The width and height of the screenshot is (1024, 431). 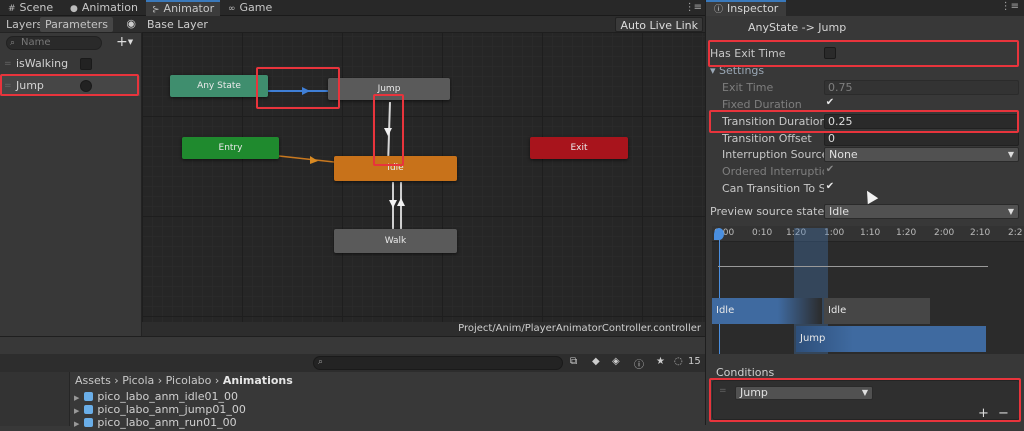 I want to click on interruption-source-row: Interruption Source None ▼, so click(x=865, y=154).